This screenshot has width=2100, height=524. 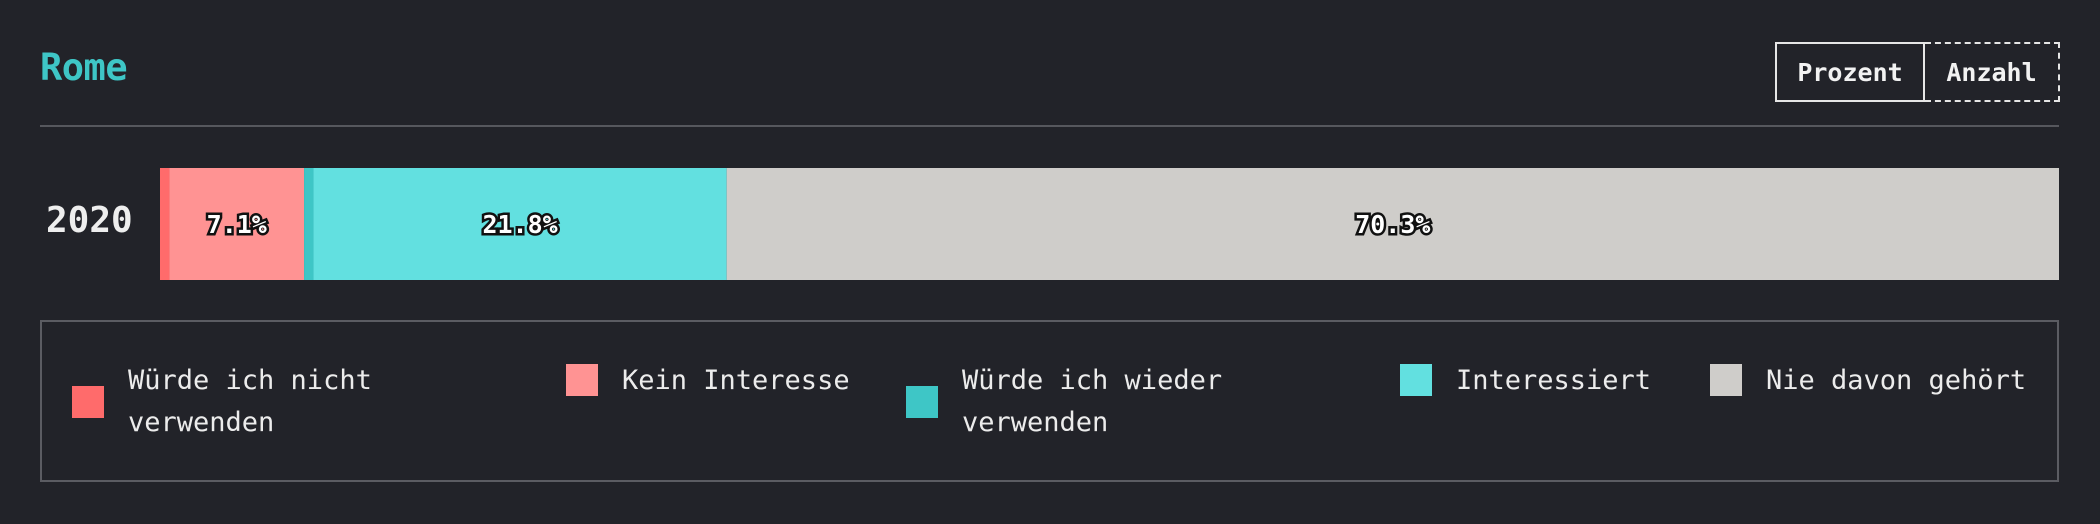 What do you see at coordinates (1850, 72) in the screenshot?
I see `percent-toggle-button: Prozent` at bounding box center [1850, 72].